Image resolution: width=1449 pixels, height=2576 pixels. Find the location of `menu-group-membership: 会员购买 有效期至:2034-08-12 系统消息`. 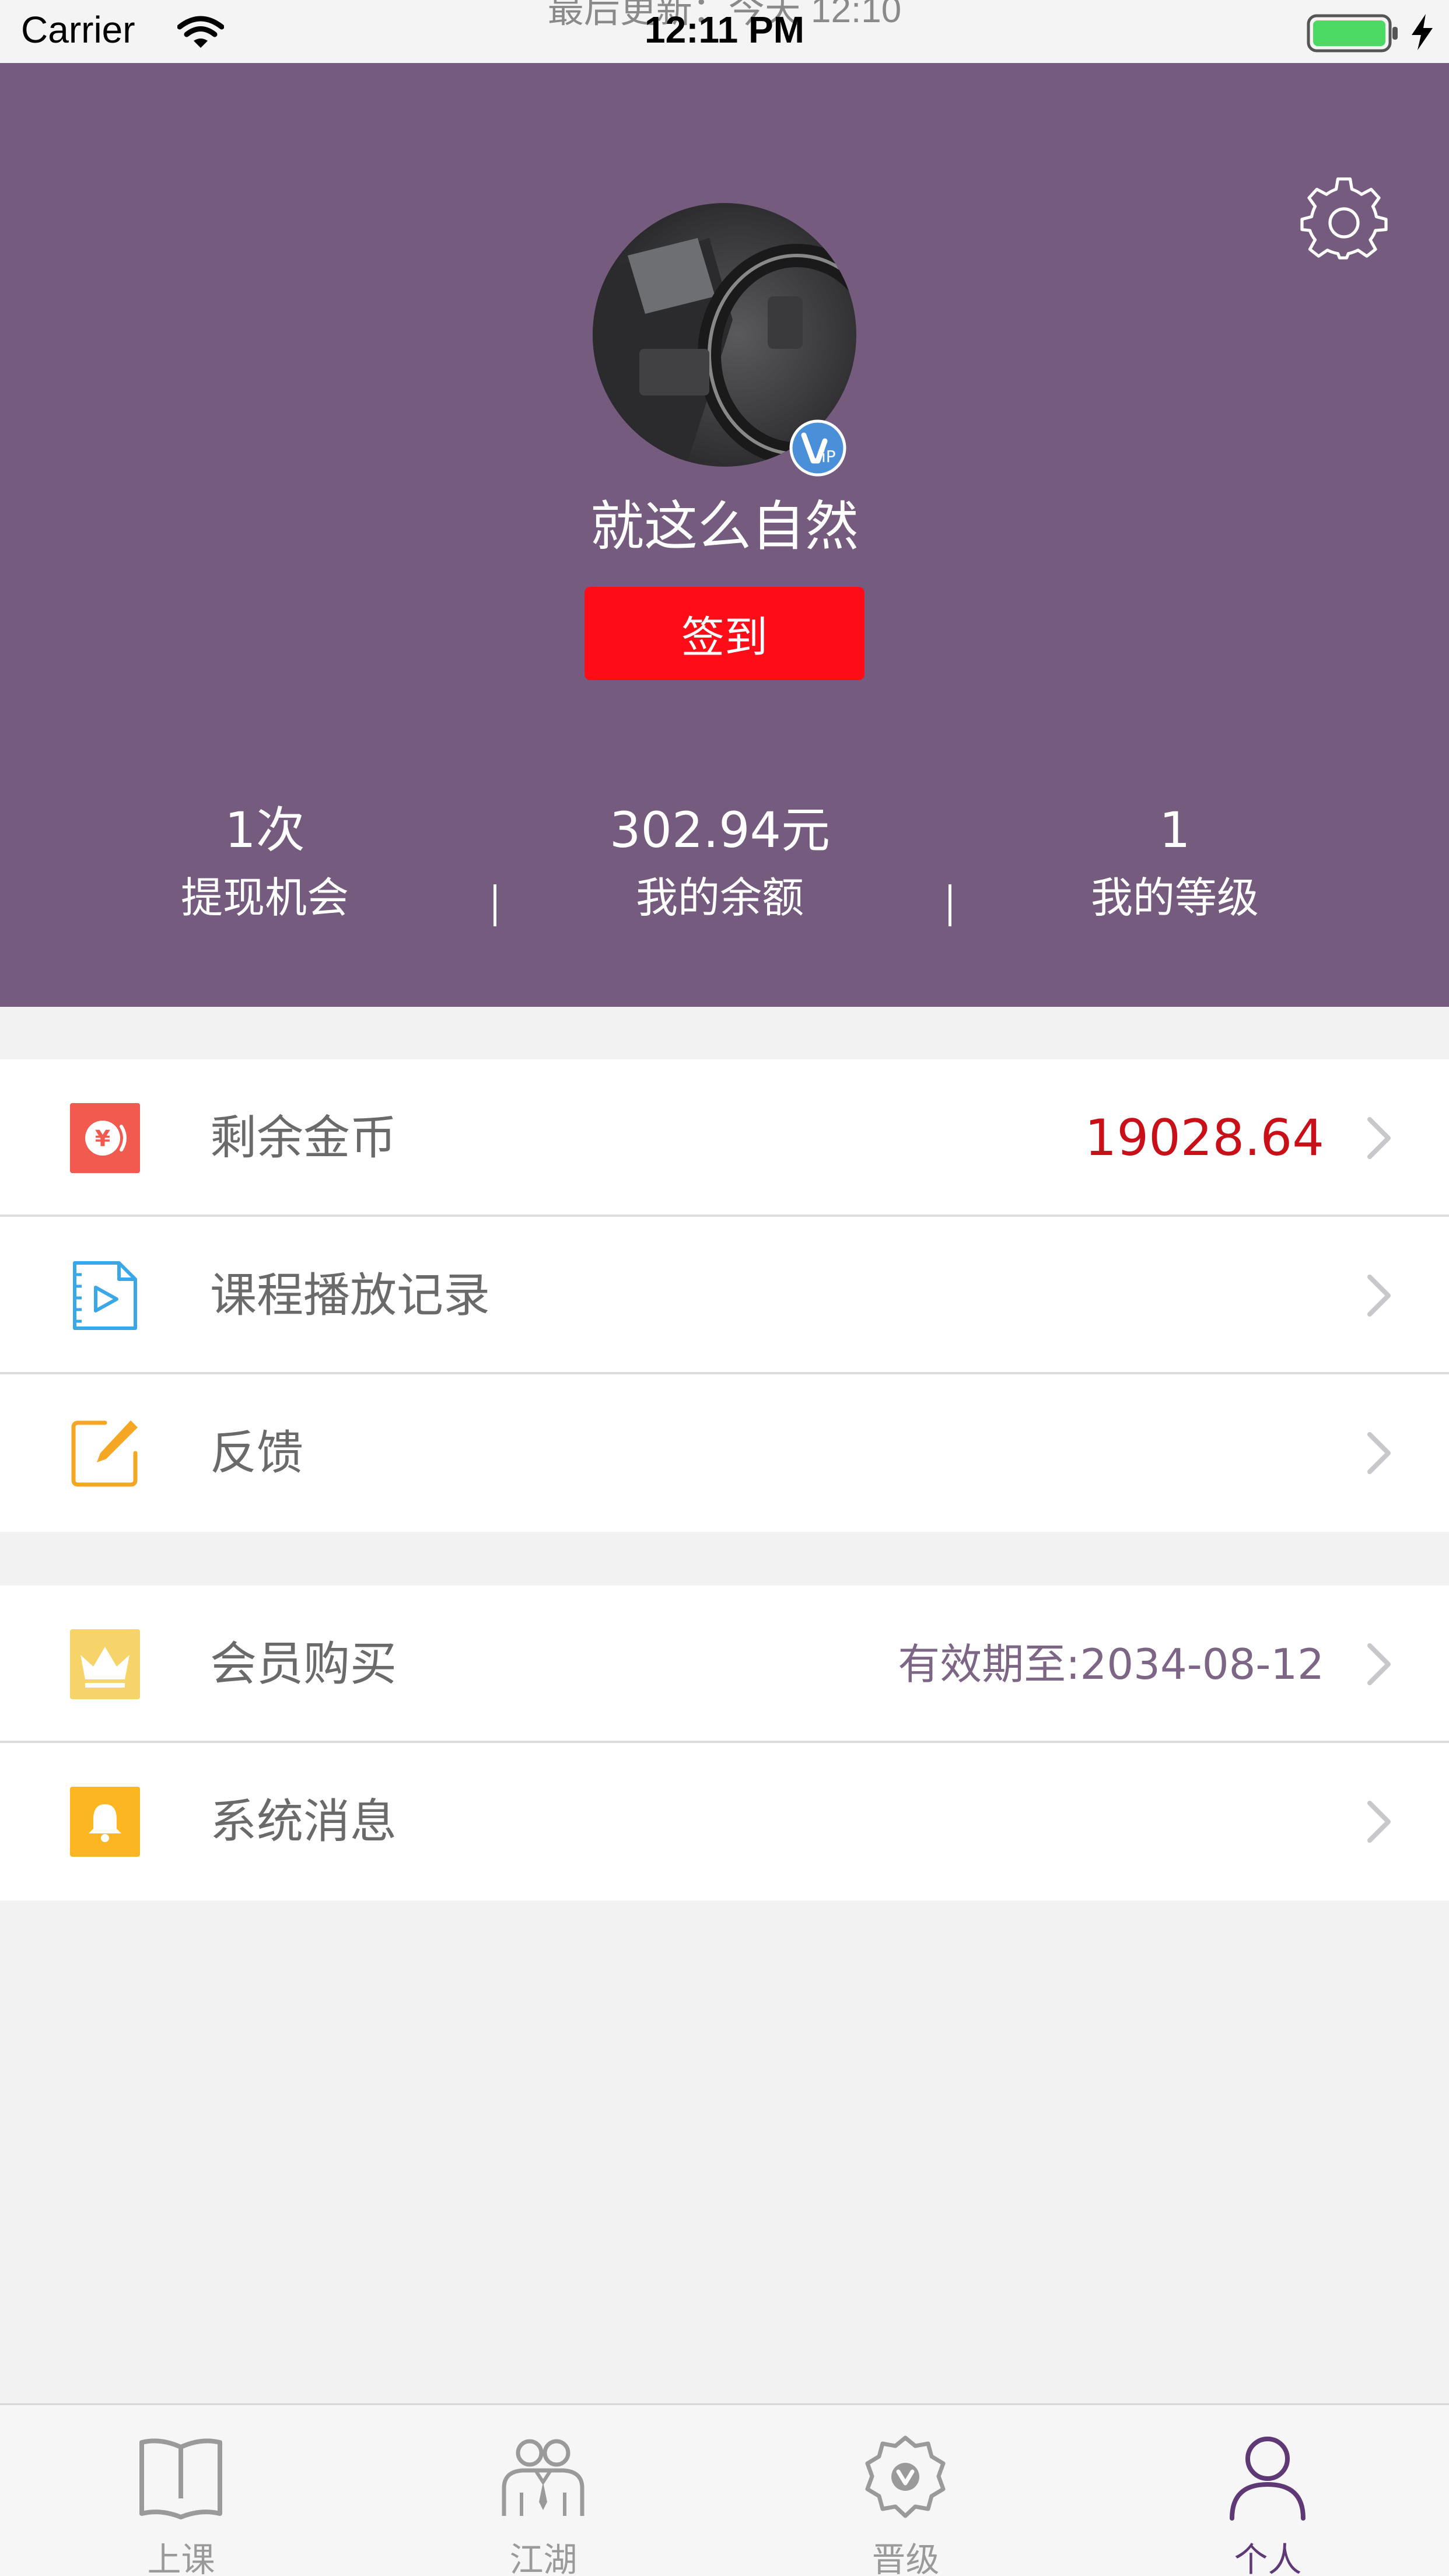

menu-group-membership: 会员购买 有效期至:2034-08-12 系统消息 is located at coordinates (724, 1743).